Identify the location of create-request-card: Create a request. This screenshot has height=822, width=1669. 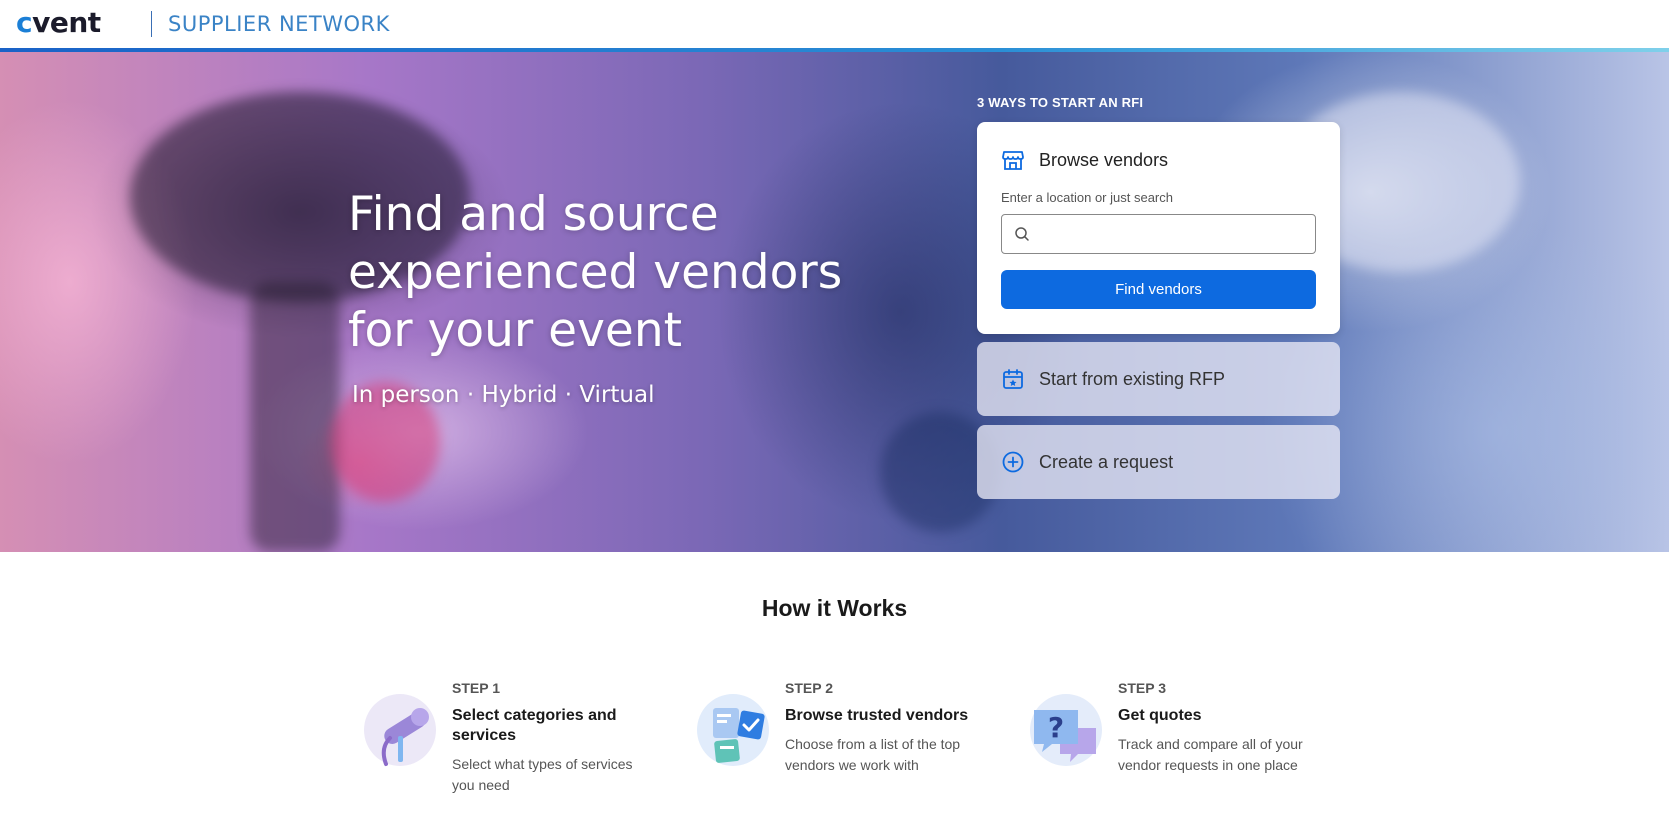
(1158, 462).